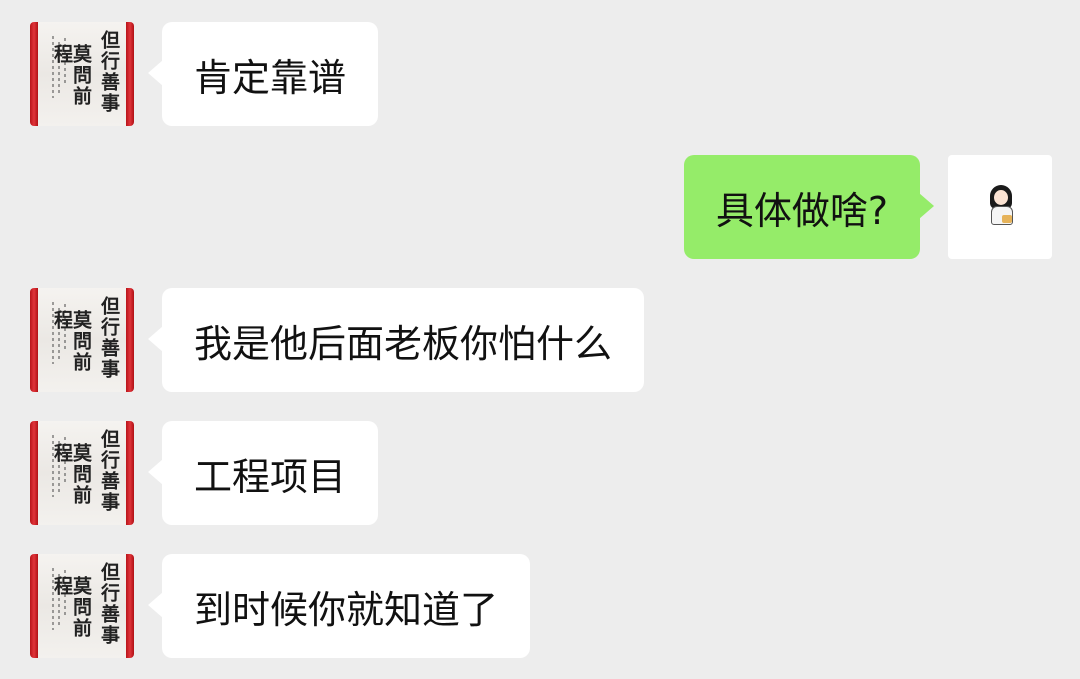 The height and width of the screenshot is (679, 1080). I want to click on user-avatar, so click(1000, 207).